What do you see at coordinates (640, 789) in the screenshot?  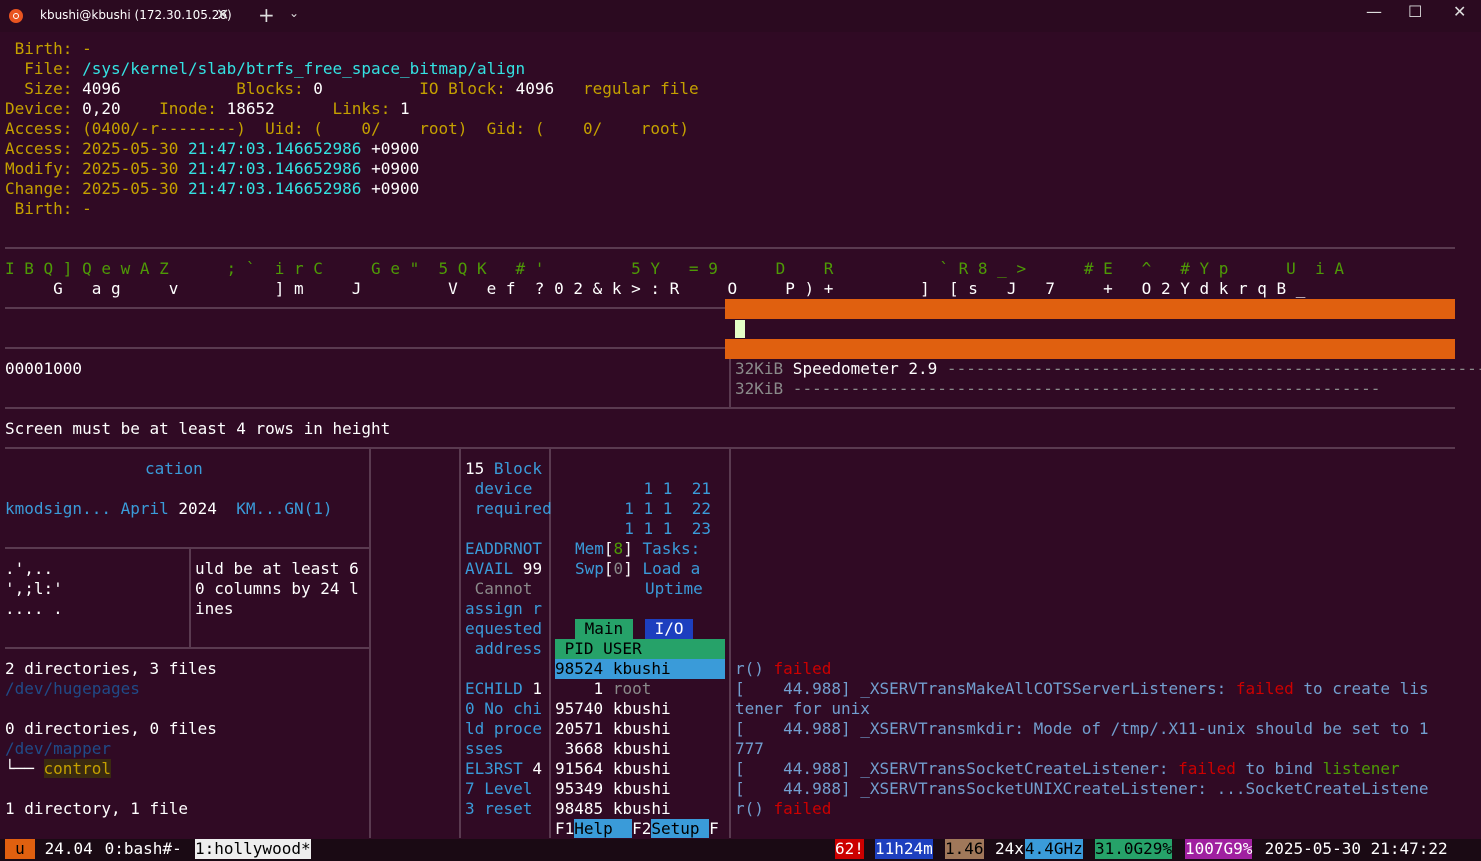 I see `process-row: 95349 kbushi` at bounding box center [640, 789].